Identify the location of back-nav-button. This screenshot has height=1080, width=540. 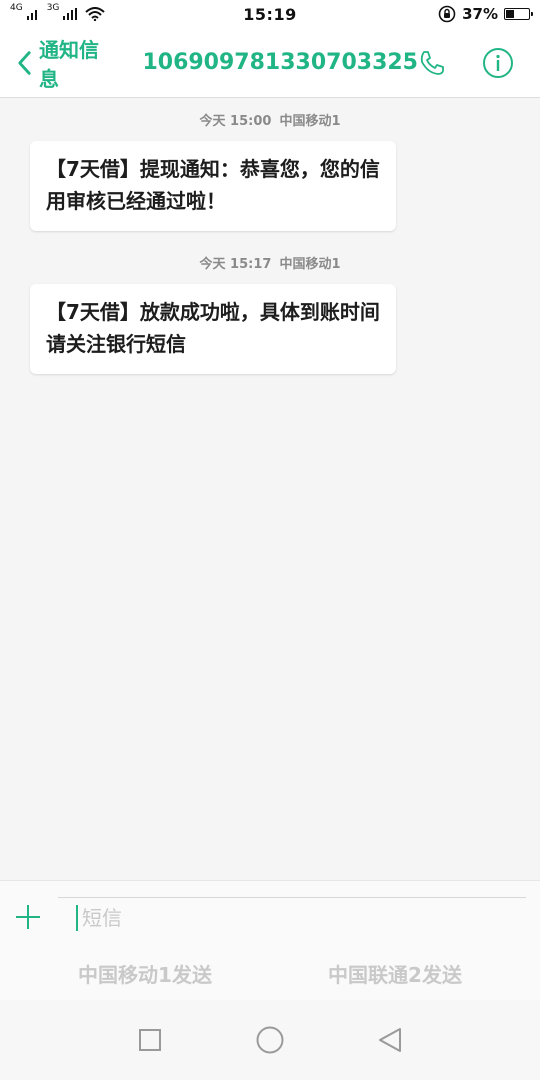
(390, 1040).